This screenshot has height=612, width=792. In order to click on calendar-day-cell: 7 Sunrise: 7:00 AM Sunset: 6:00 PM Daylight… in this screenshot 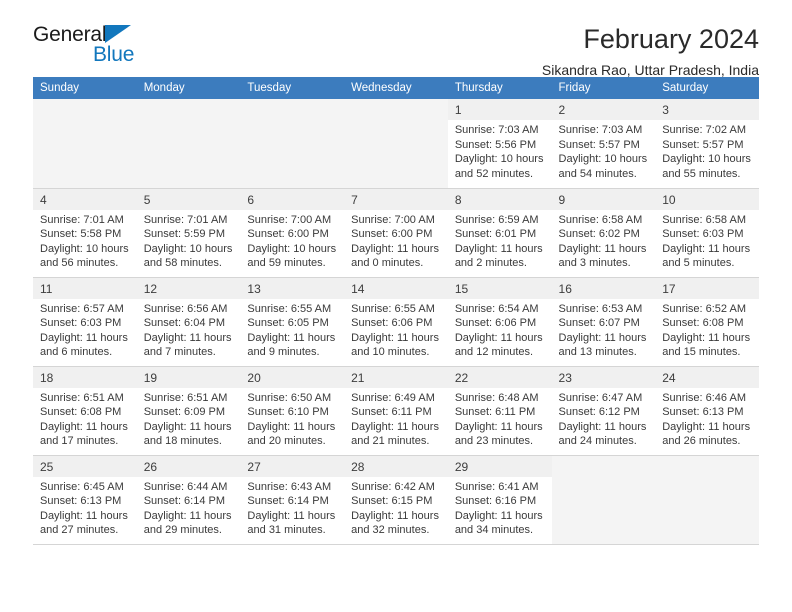, I will do `click(396, 233)`.